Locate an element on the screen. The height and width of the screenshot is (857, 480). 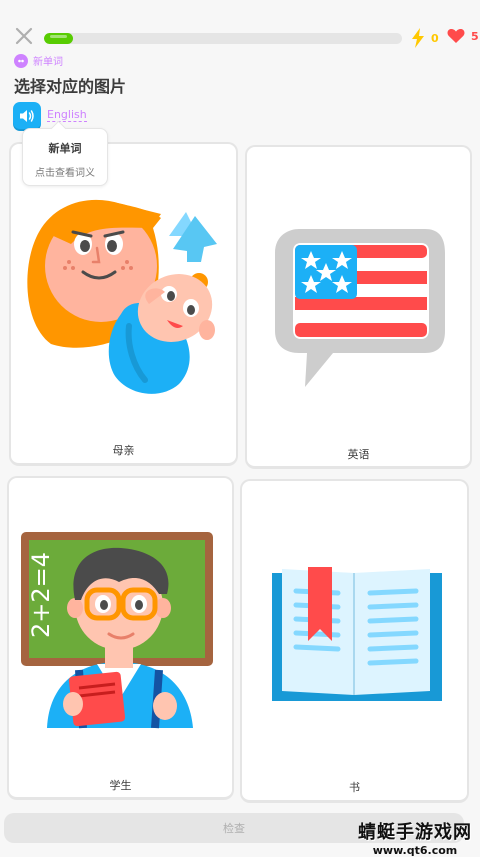
lightning-icon is located at coordinates (418, 38).